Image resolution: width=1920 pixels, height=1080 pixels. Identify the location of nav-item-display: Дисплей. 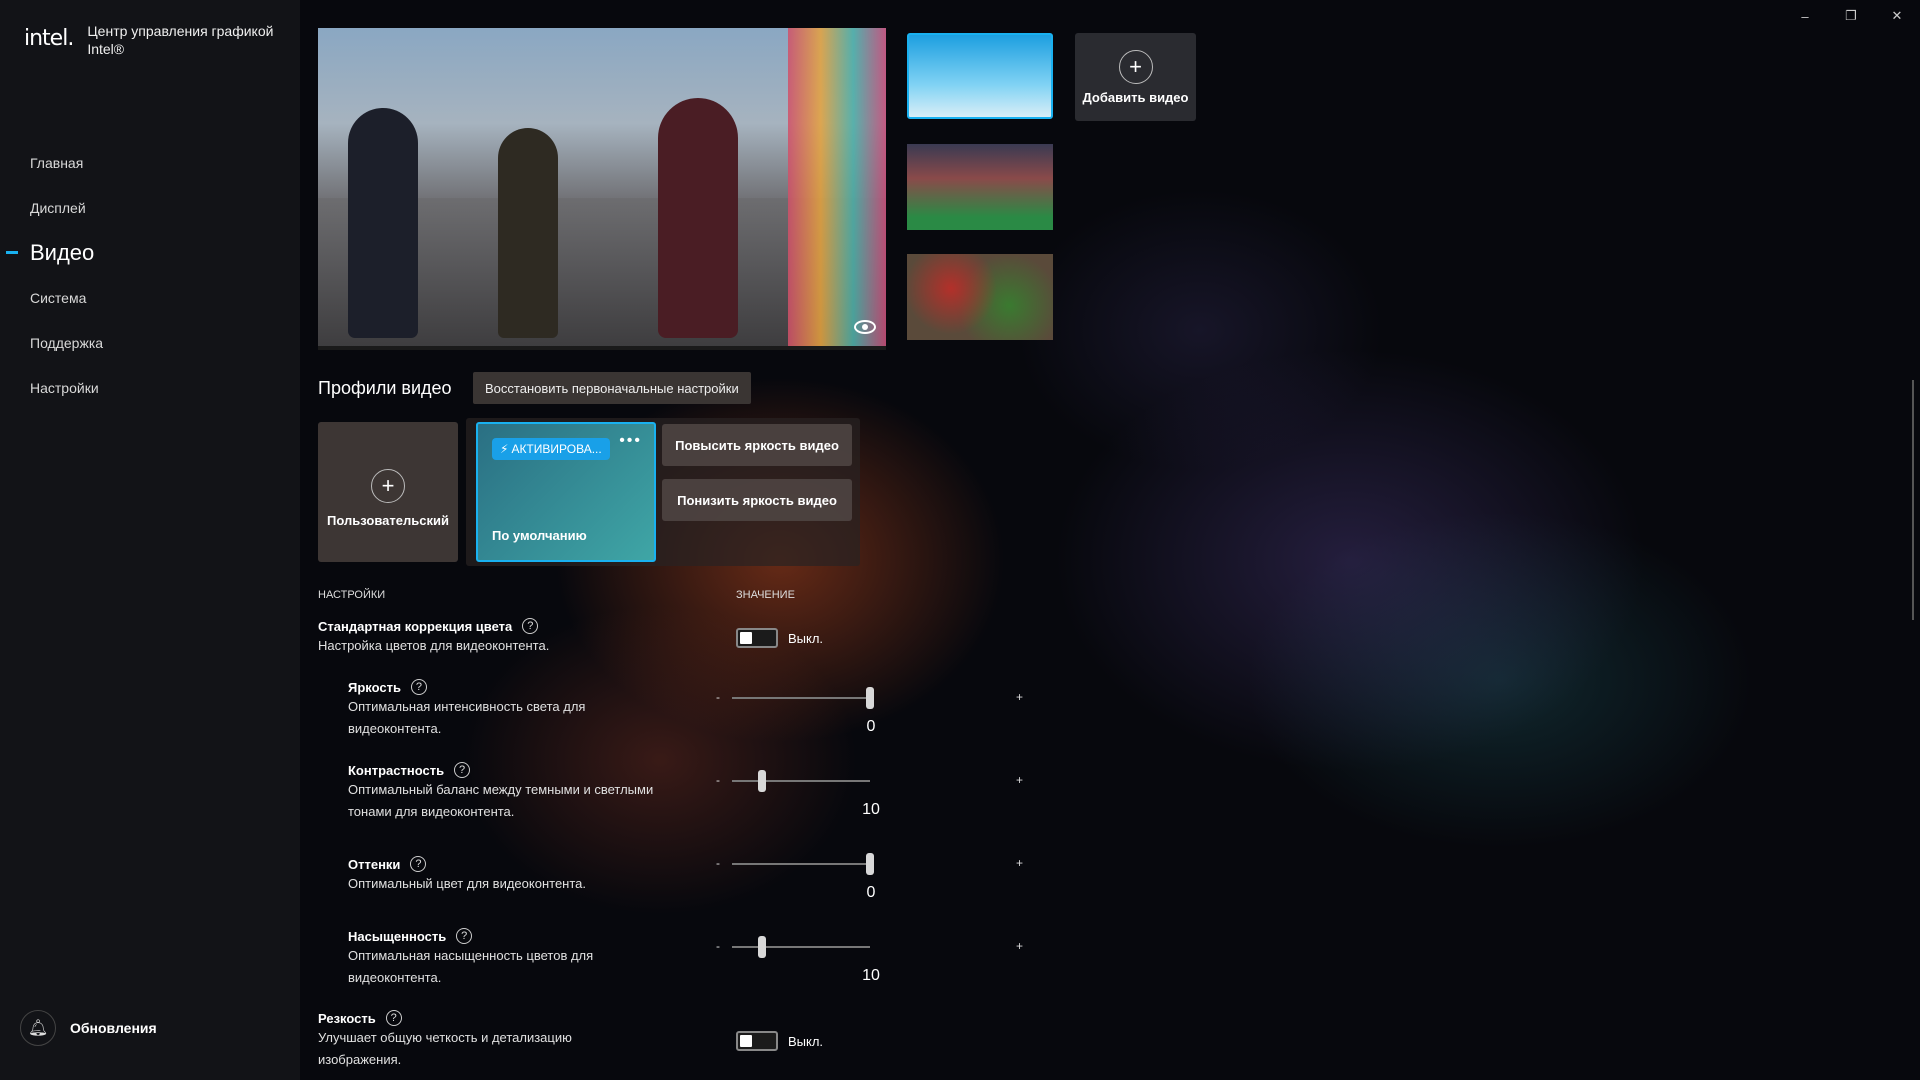
(150, 207).